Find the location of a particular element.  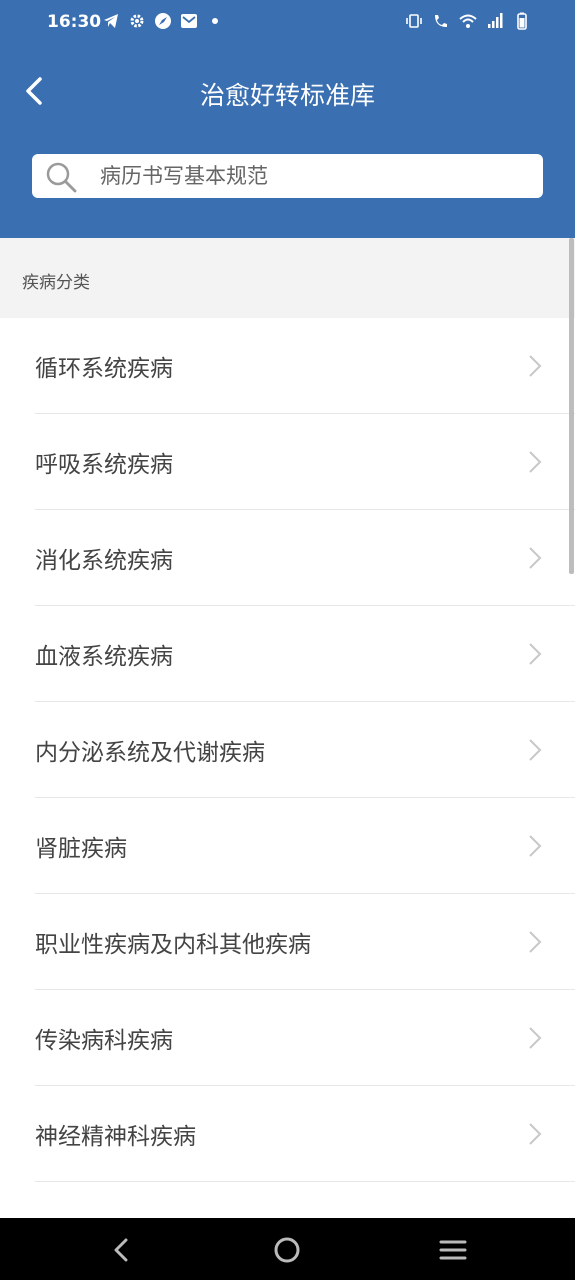

list-item: 内分泌系统及代谢疾病 is located at coordinates (305, 750).